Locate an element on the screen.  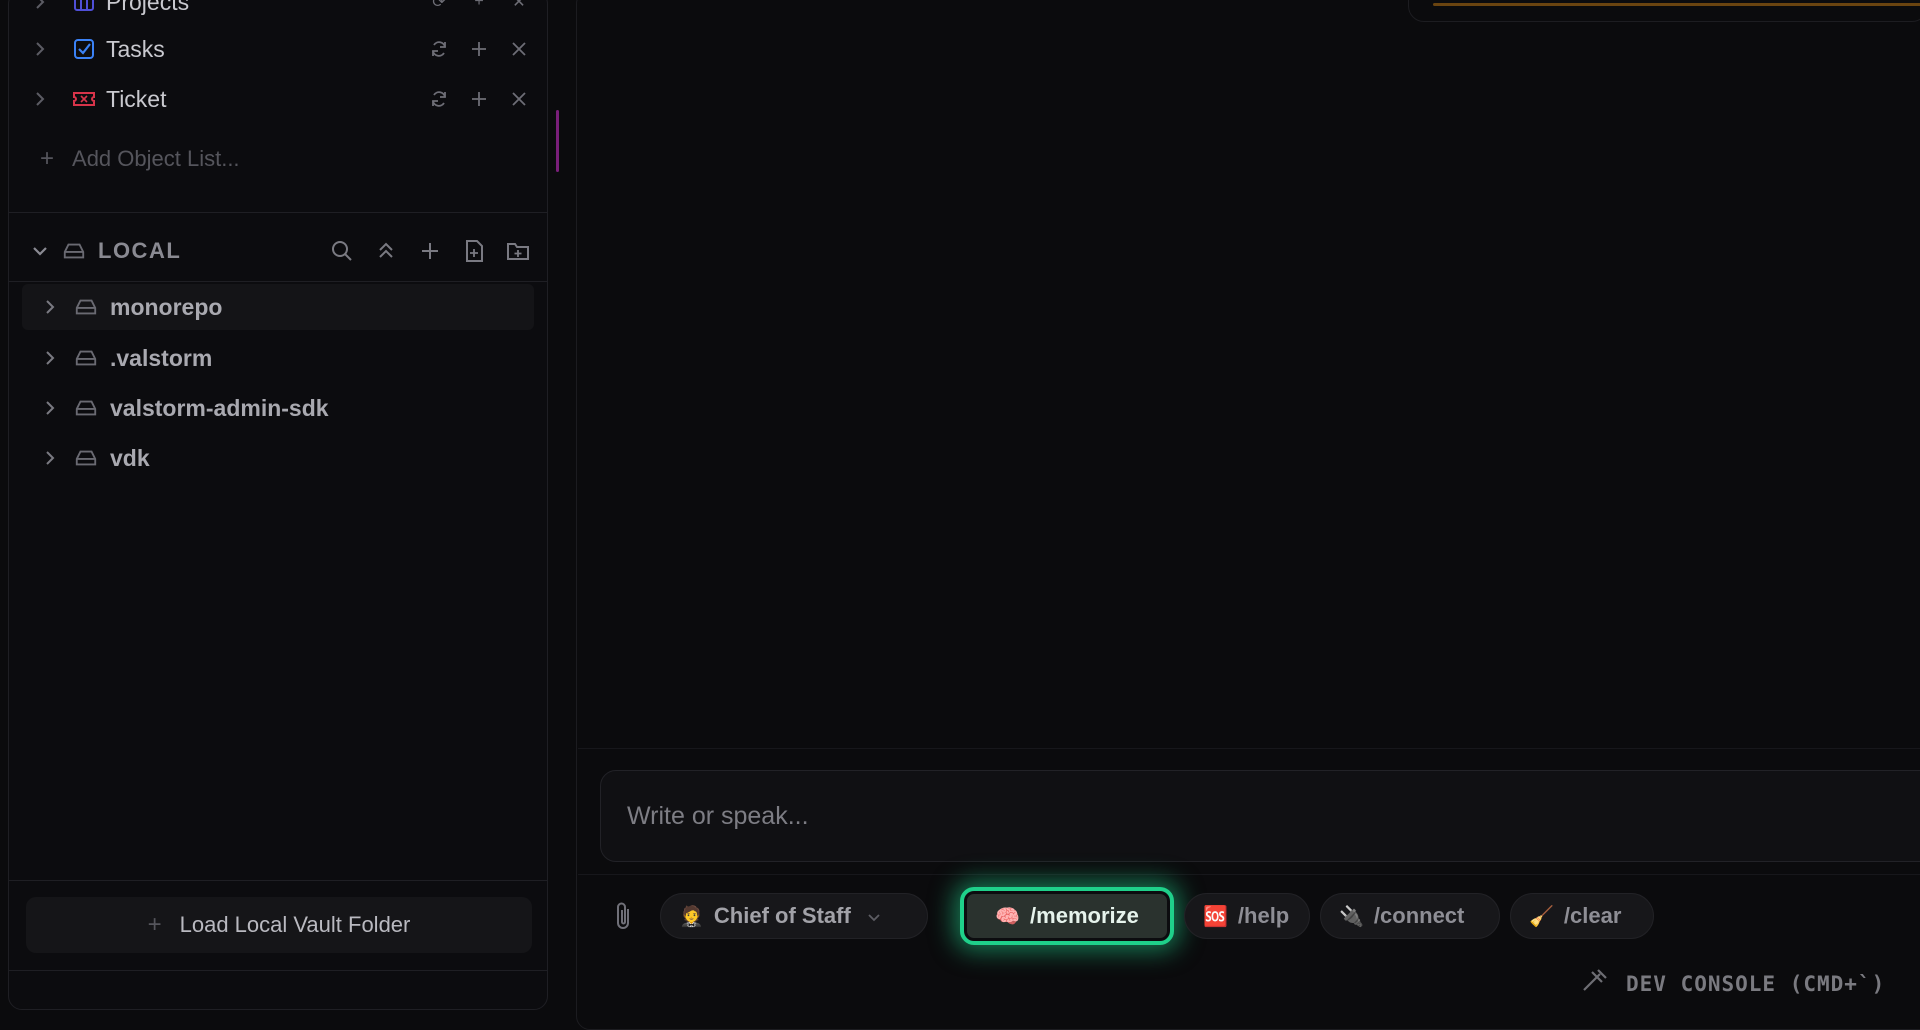
agent-selector-label: Chief of Staff is located at coordinates (782, 915).